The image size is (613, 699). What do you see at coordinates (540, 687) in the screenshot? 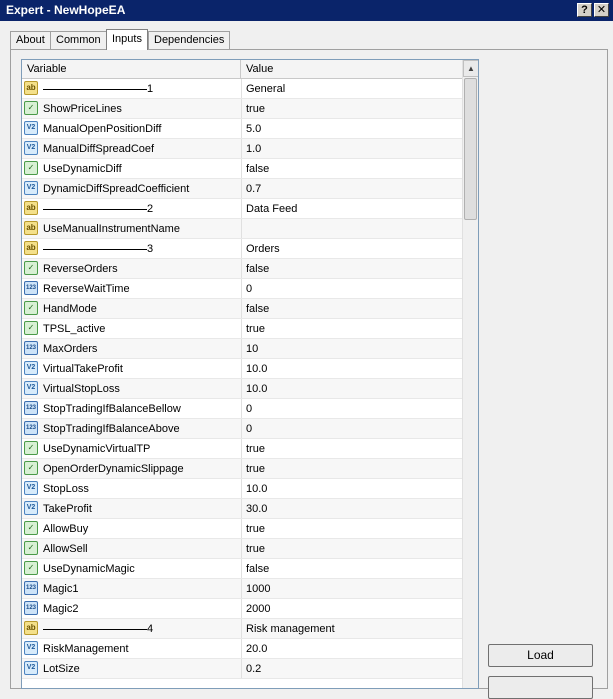
I see `partial-button` at bounding box center [540, 687].